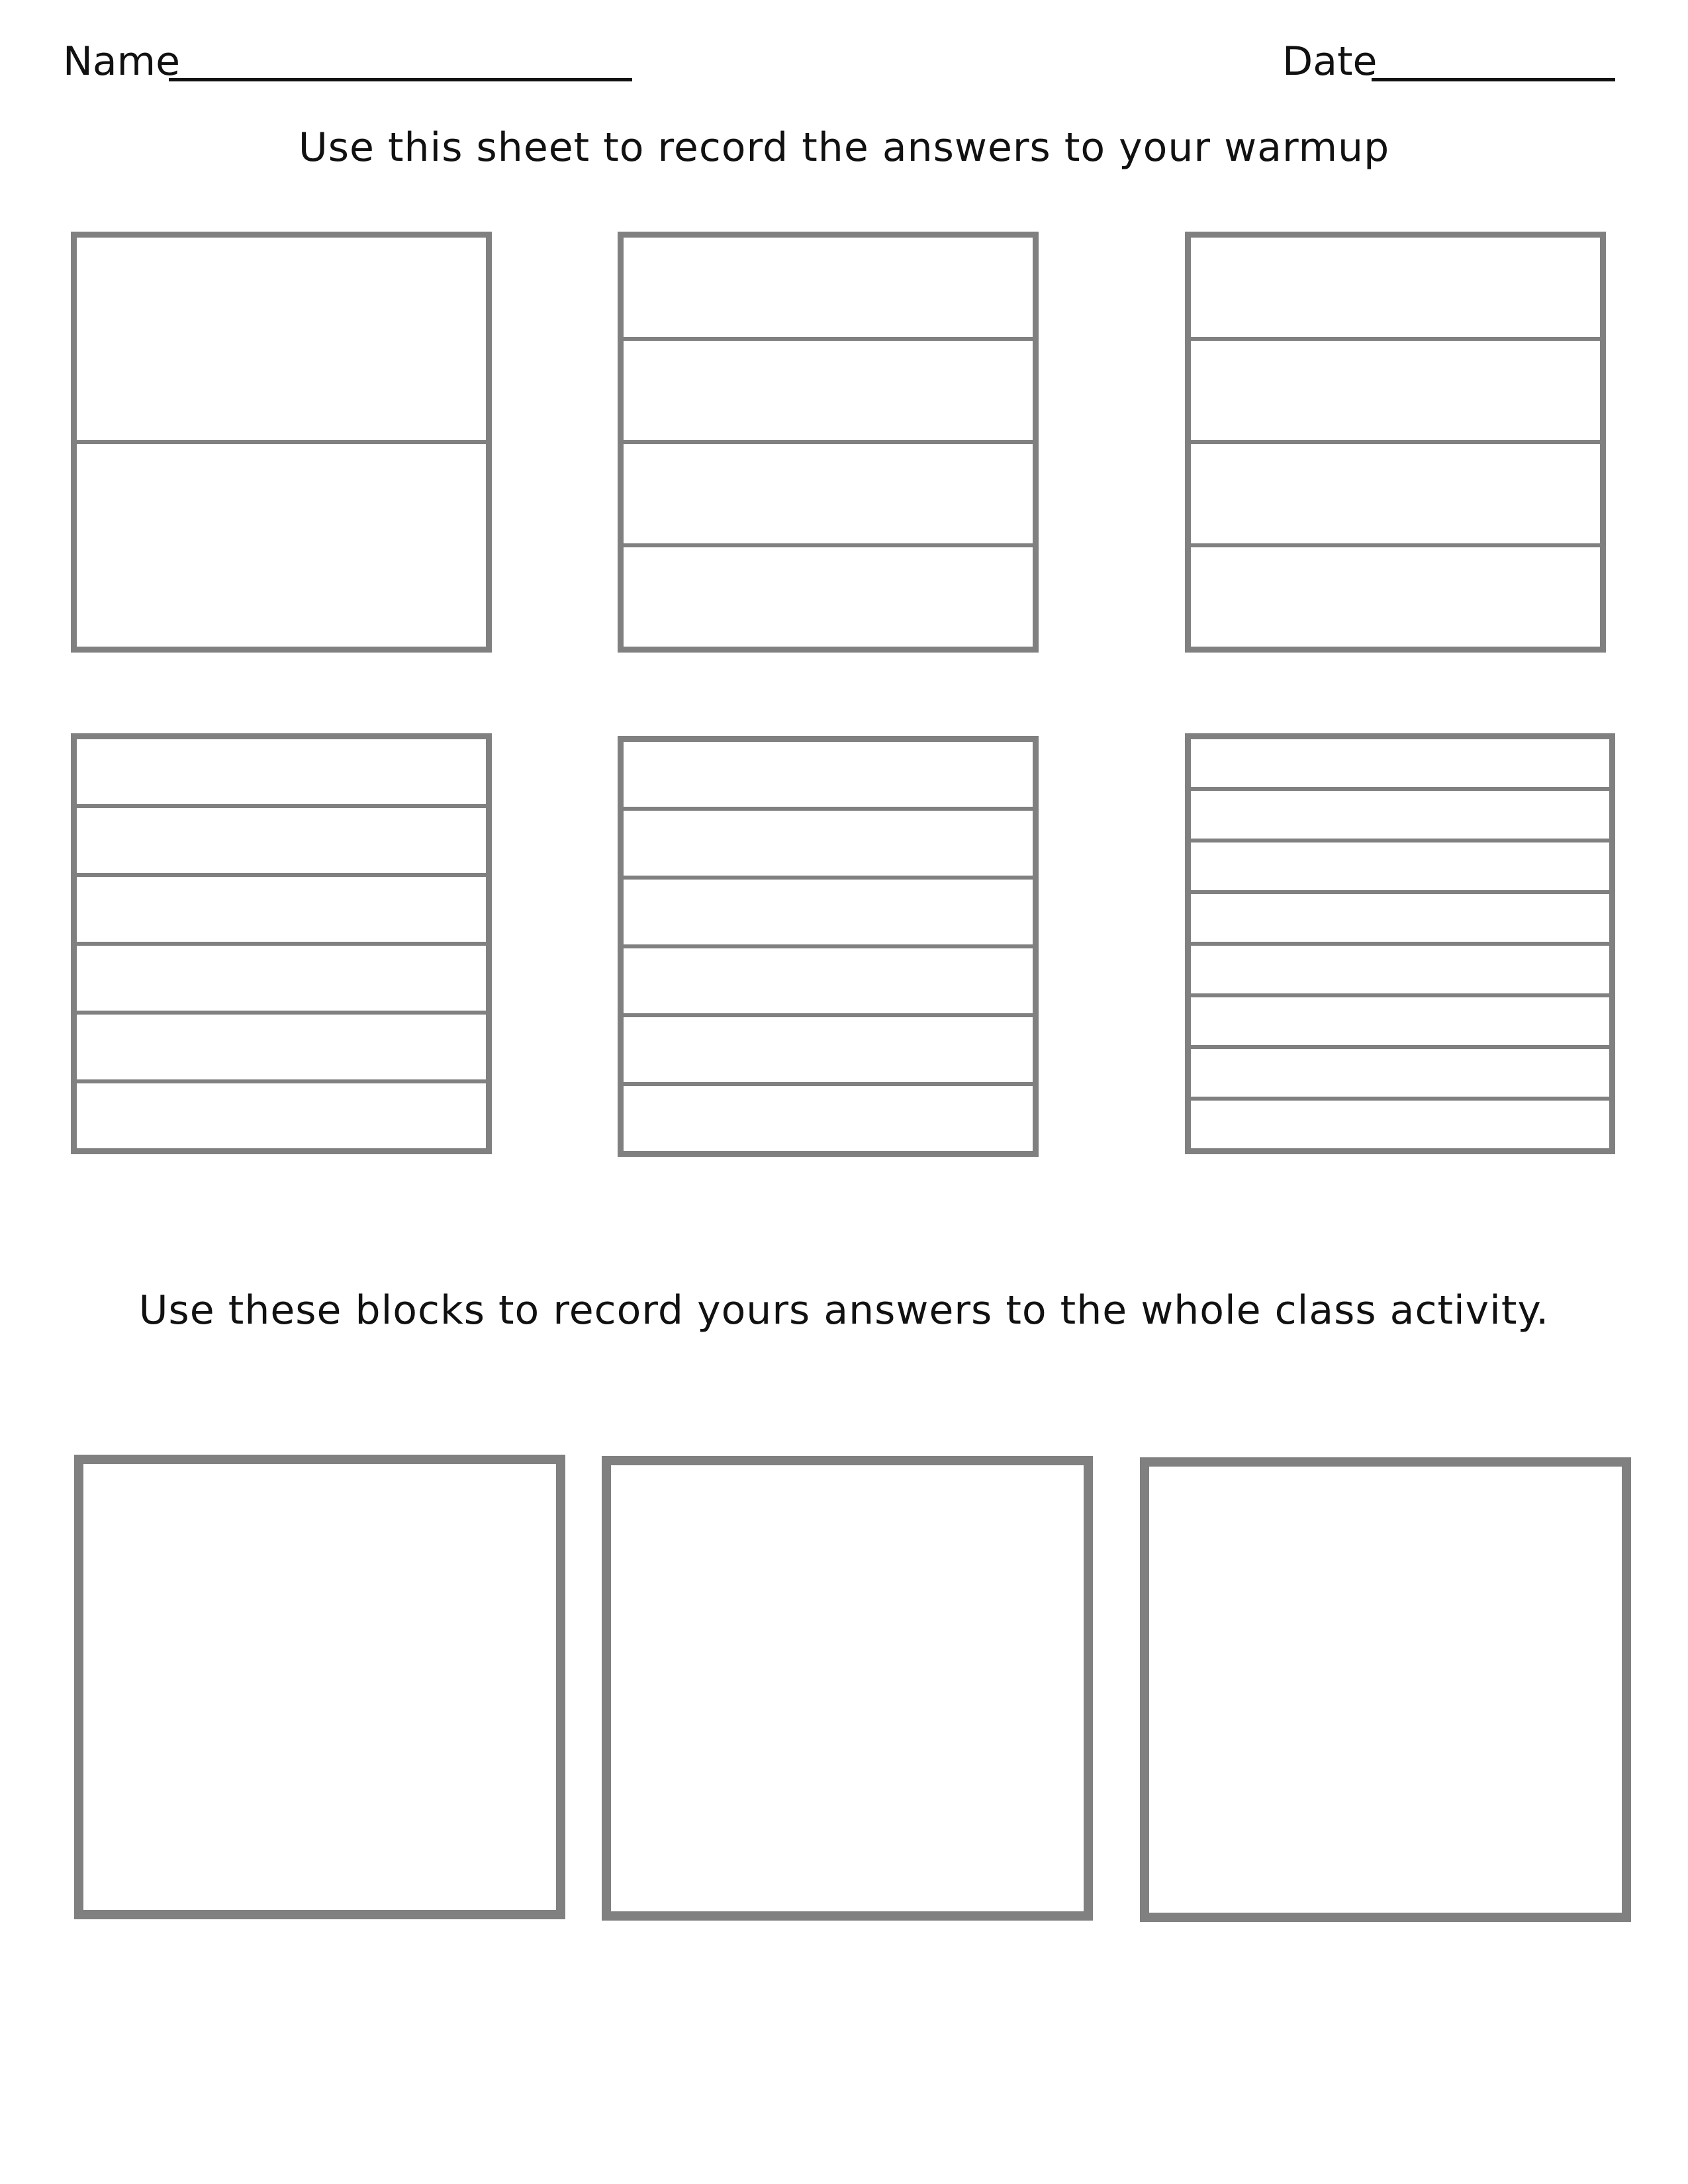 Image resolution: width=1688 pixels, height=2184 pixels. I want to click on name-label: Name, so click(122, 62).